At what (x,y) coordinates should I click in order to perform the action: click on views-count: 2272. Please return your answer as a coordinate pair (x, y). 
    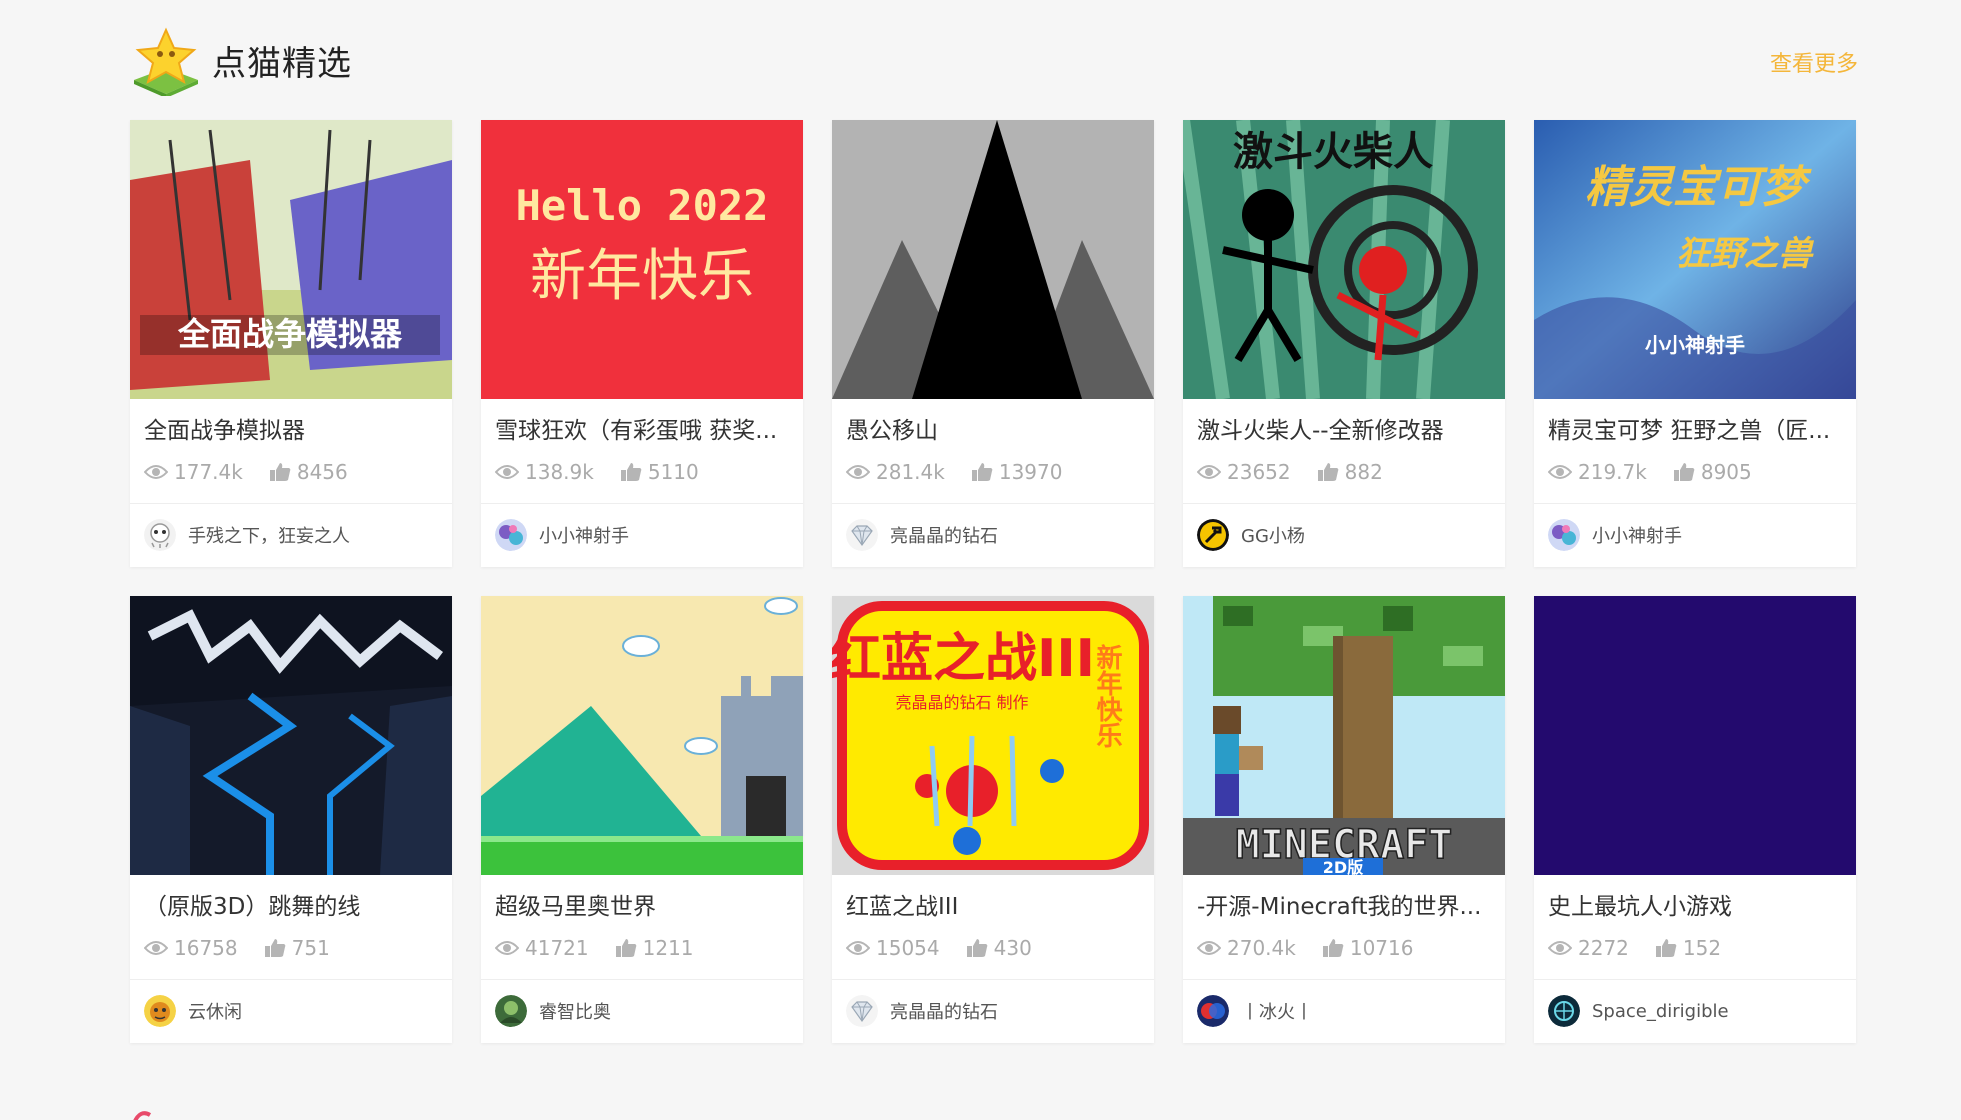
    Looking at the image, I should click on (1603, 948).